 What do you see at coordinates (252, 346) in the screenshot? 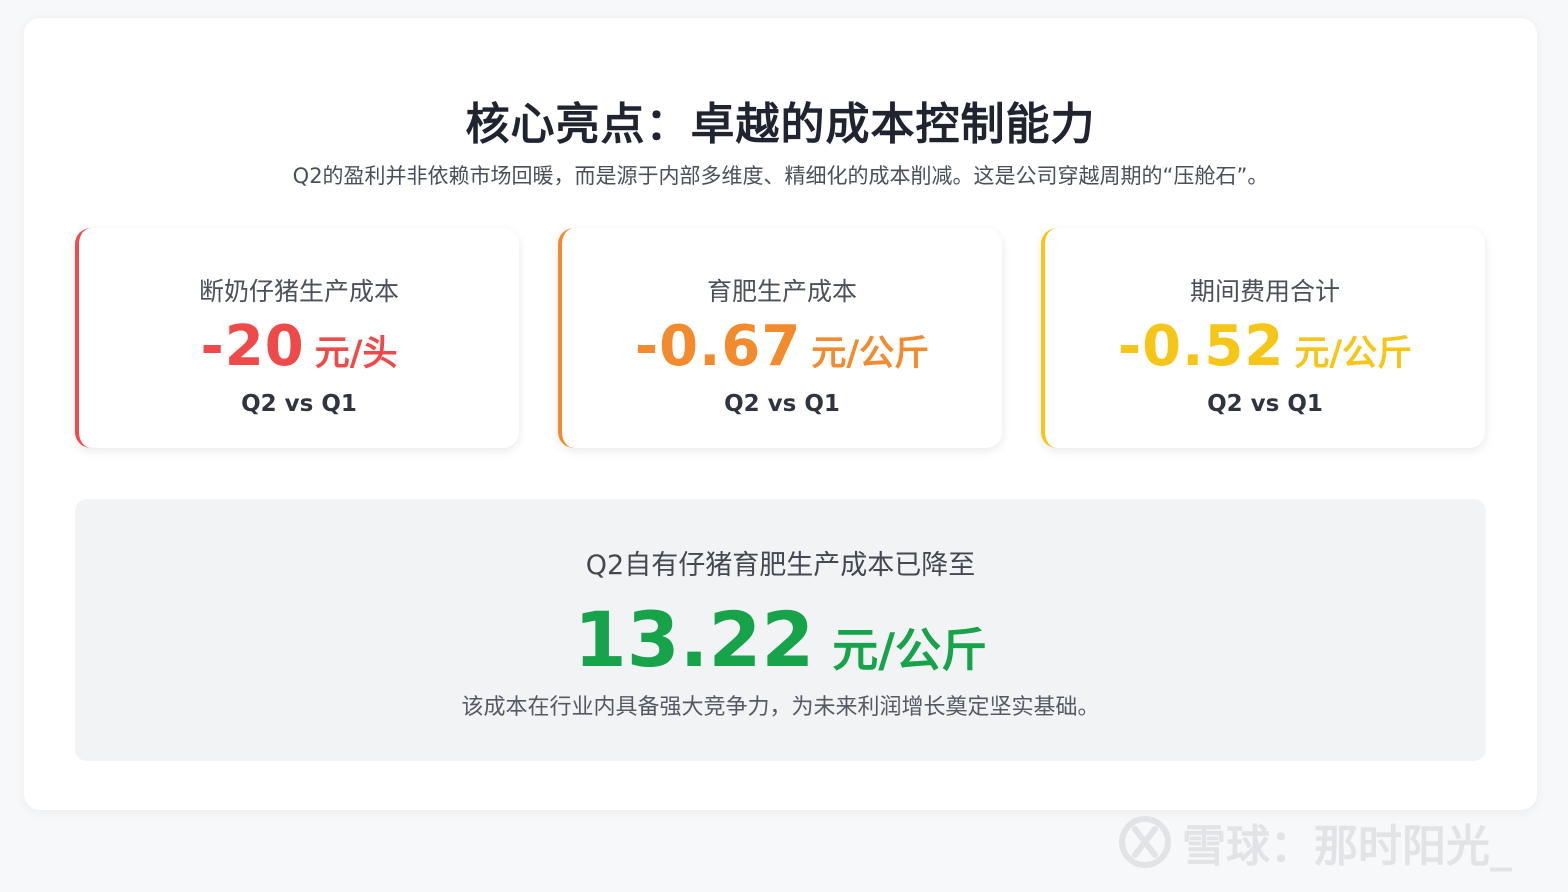
I see `metric-number: -20` at bounding box center [252, 346].